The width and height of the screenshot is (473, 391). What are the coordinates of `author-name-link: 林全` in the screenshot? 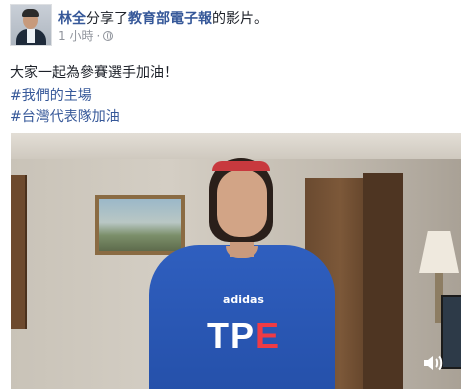 It's located at (72, 19).